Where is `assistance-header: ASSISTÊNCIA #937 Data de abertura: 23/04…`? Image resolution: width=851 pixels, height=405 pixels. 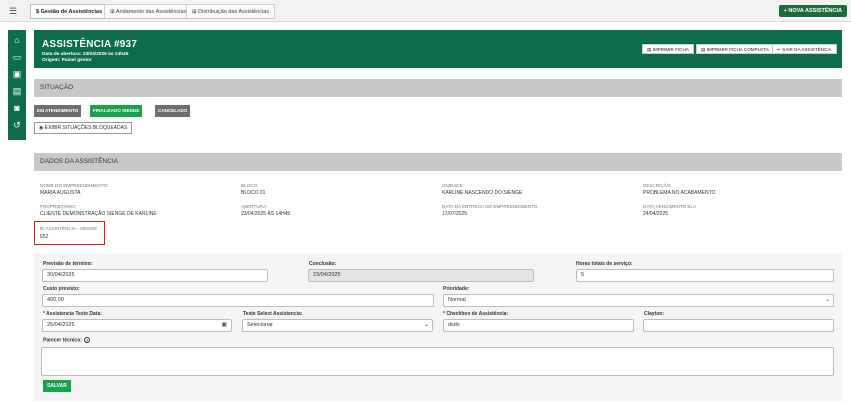 assistance-header: ASSISTÊNCIA #937 Data de abertura: 23/04… is located at coordinates (438, 49).